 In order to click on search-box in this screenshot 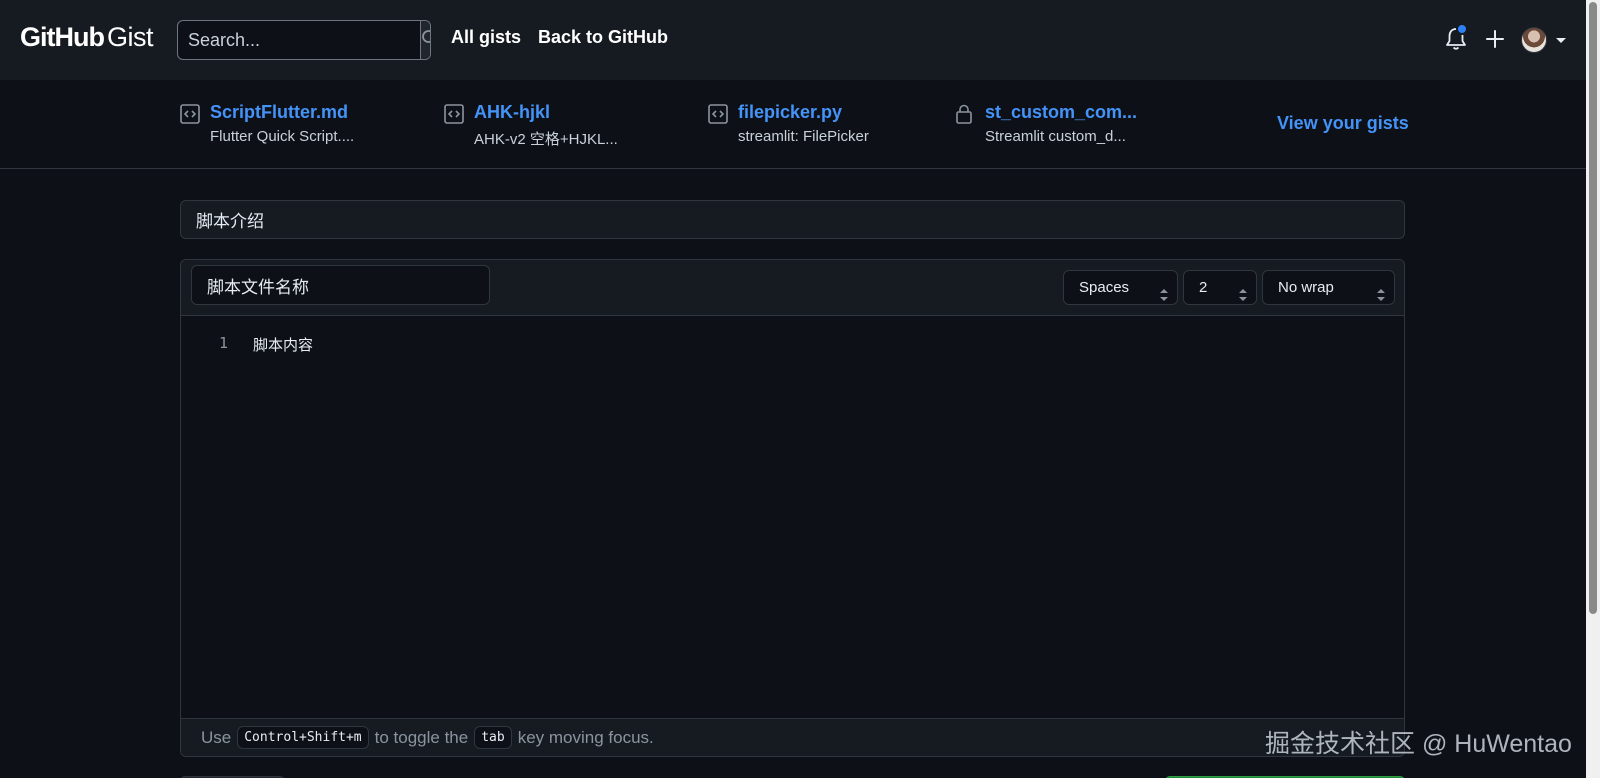, I will do `click(304, 40)`.